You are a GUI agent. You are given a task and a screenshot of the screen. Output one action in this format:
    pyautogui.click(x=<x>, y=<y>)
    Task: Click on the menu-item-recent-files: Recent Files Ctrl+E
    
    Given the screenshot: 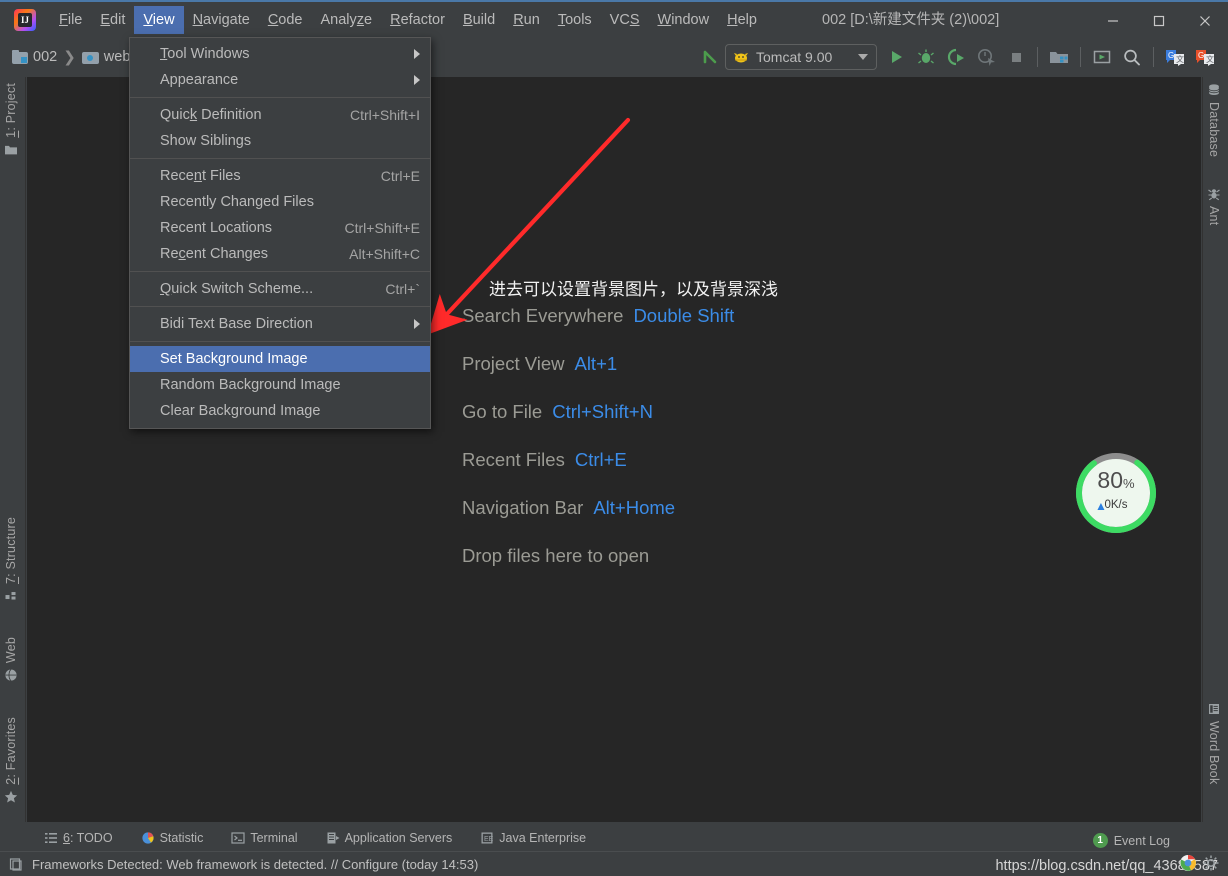 What is the action you would take?
    pyautogui.click(x=280, y=176)
    